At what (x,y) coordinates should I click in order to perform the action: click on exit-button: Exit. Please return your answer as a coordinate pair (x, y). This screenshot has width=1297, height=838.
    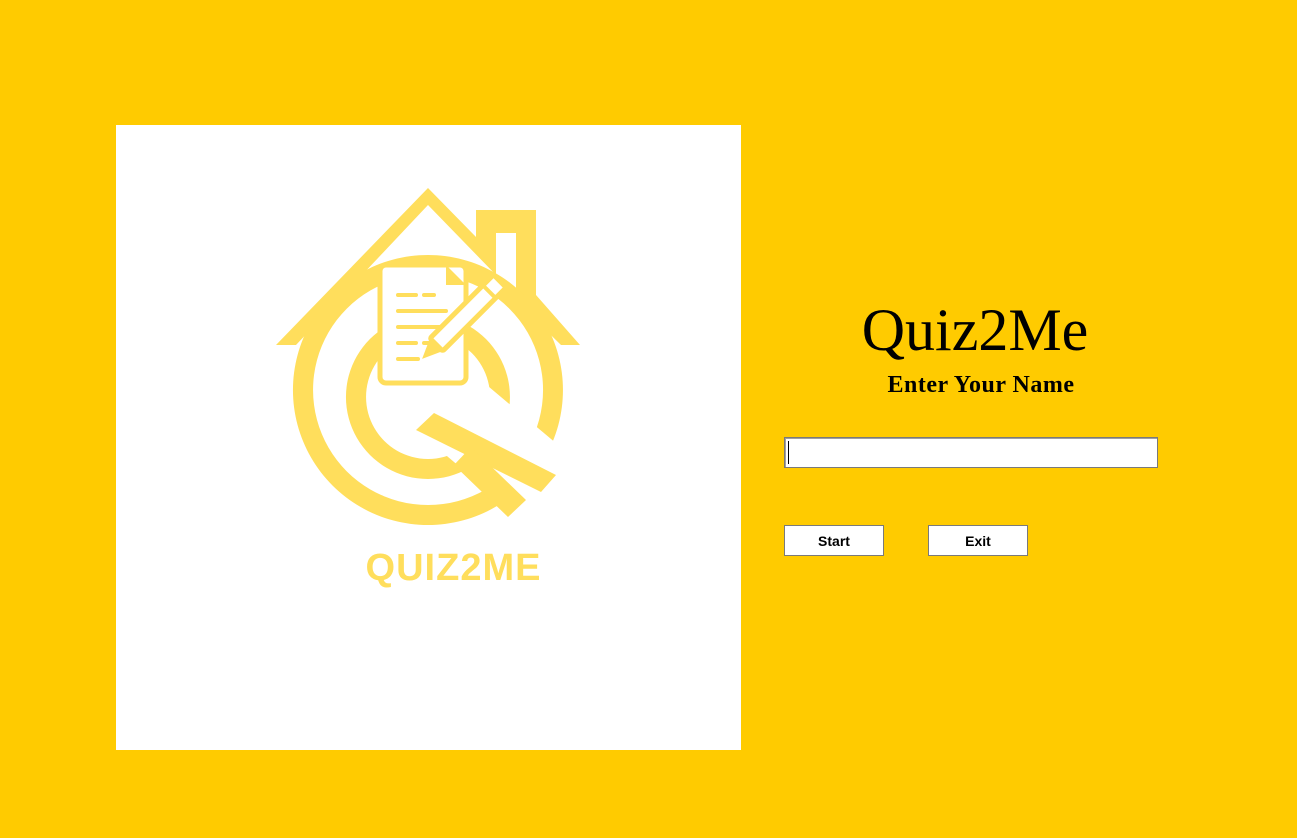
    Looking at the image, I should click on (978, 540).